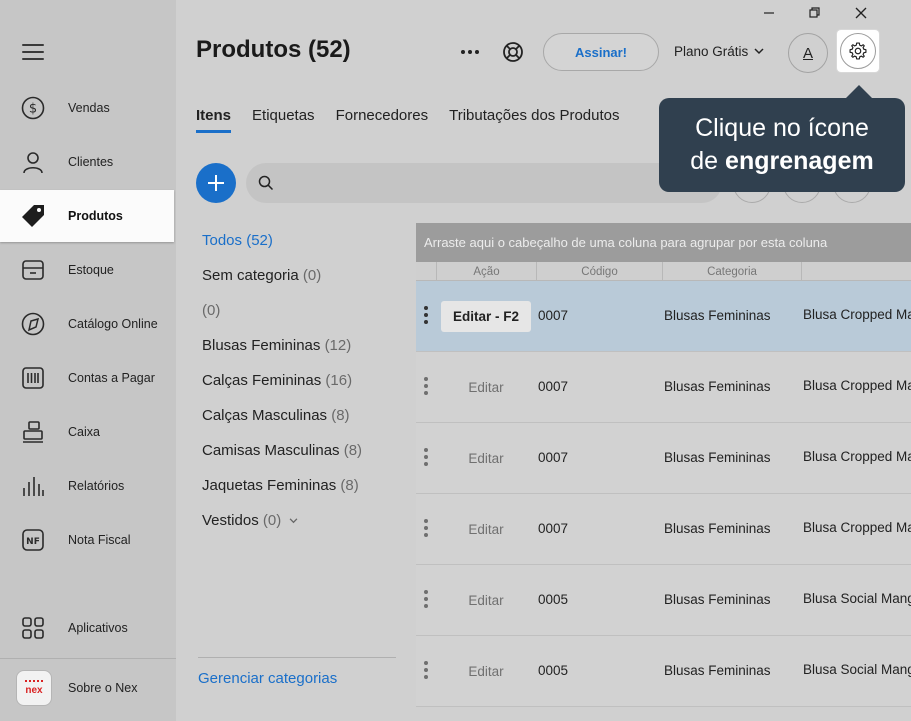 This screenshot has height=721, width=911. I want to click on subscribe-button: Assinar!, so click(601, 52).